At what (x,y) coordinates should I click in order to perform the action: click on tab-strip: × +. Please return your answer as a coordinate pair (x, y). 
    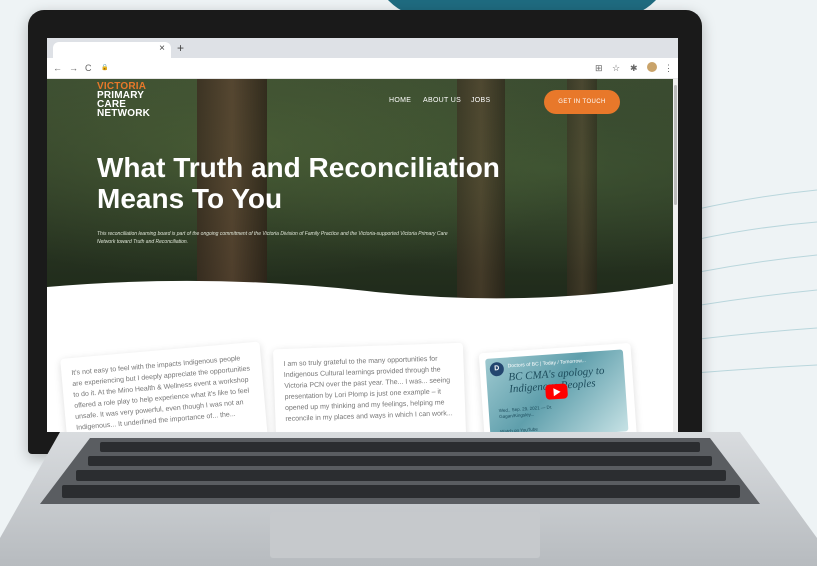
    Looking at the image, I should click on (362, 48).